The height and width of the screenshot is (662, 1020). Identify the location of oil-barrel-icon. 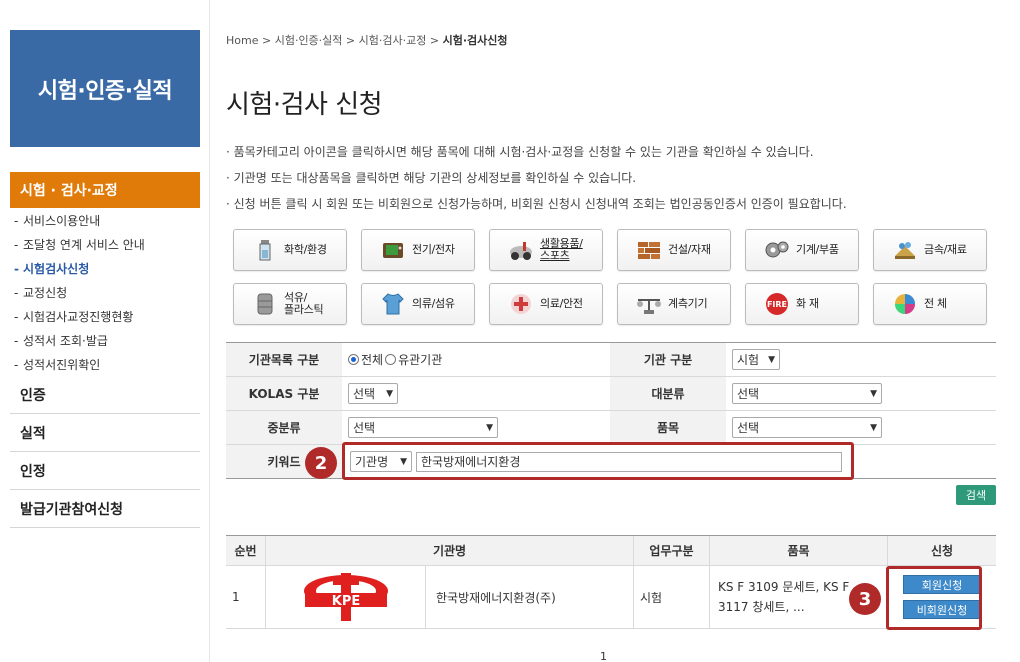
(265, 304).